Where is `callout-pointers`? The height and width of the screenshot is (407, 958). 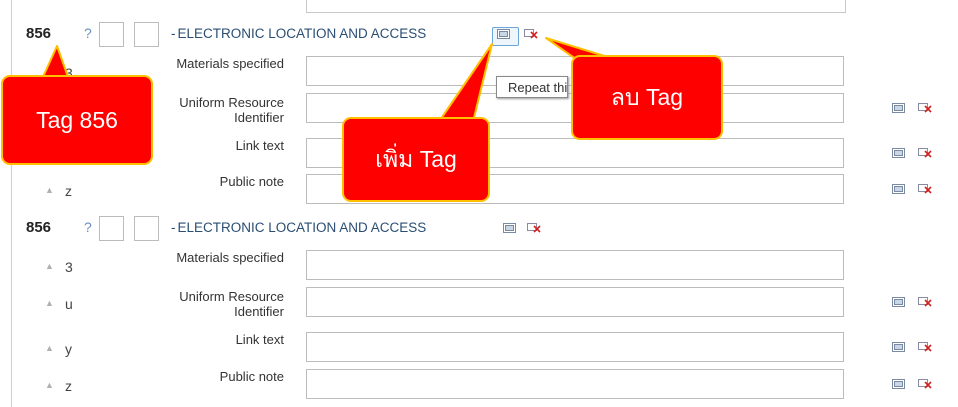
callout-pointers is located at coordinates (331, 82).